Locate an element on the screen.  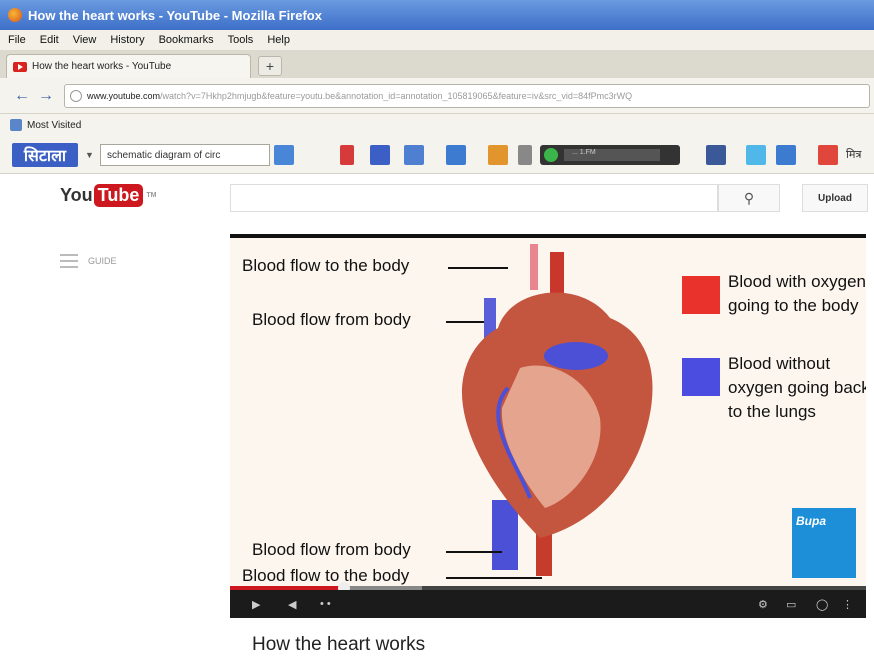
artery-vessel is located at coordinates (534, 267).